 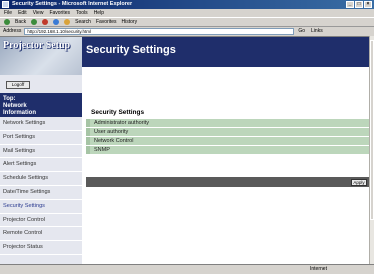 What do you see at coordinates (34, 22) in the screenshot?
I see `forward-arrow-icon` at bounding box center [34, 22].